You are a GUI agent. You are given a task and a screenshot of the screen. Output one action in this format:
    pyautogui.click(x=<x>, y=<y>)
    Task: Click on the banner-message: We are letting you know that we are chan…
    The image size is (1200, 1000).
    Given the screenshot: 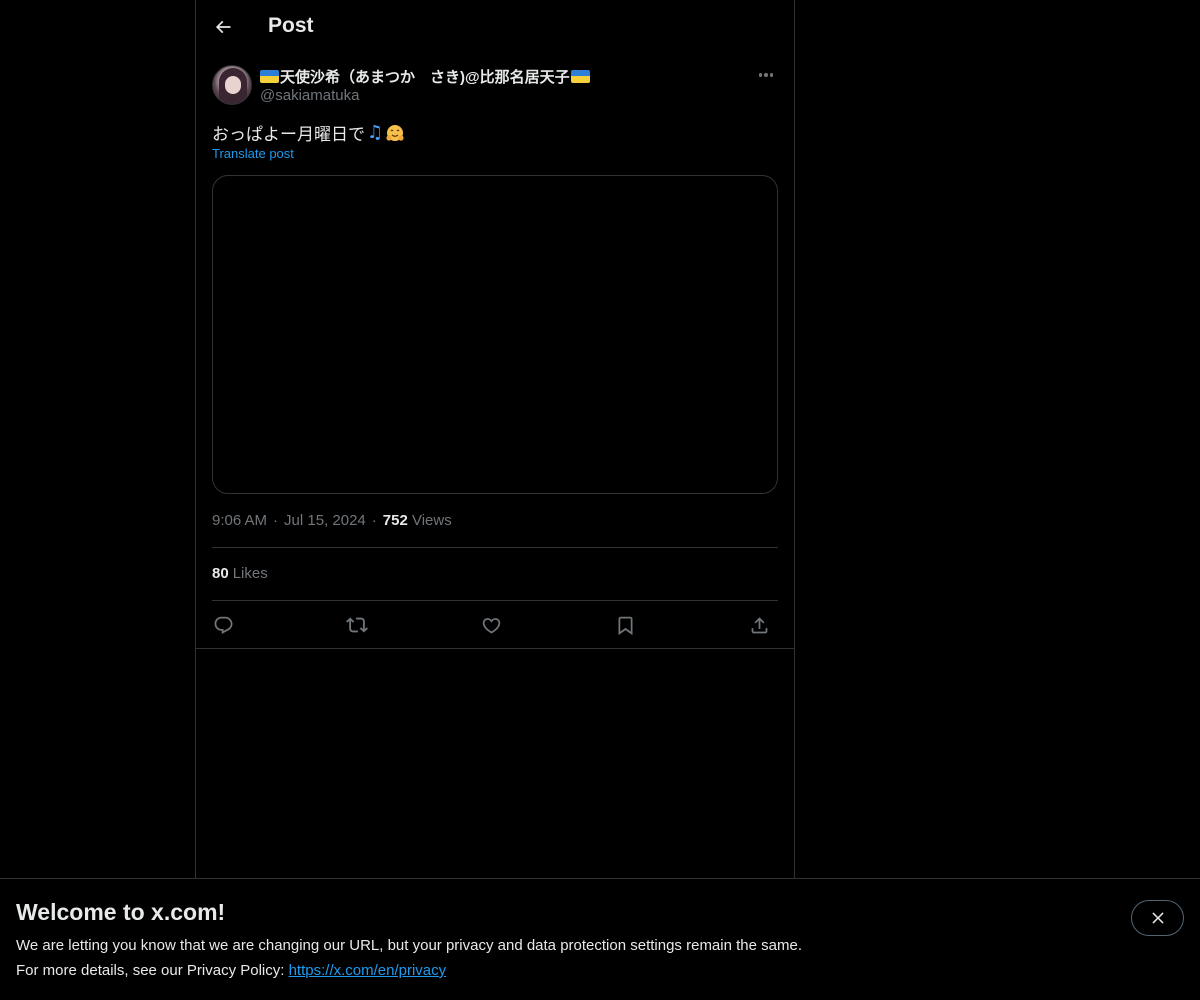 What is the action you would take?
    pyautogui.click(x=409, y=945)
    